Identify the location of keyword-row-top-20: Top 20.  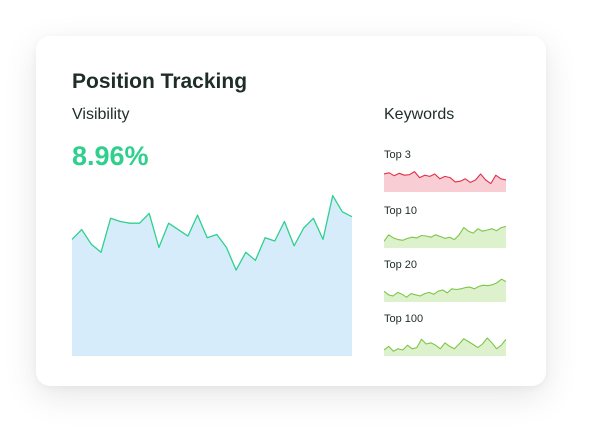
(445, 283).